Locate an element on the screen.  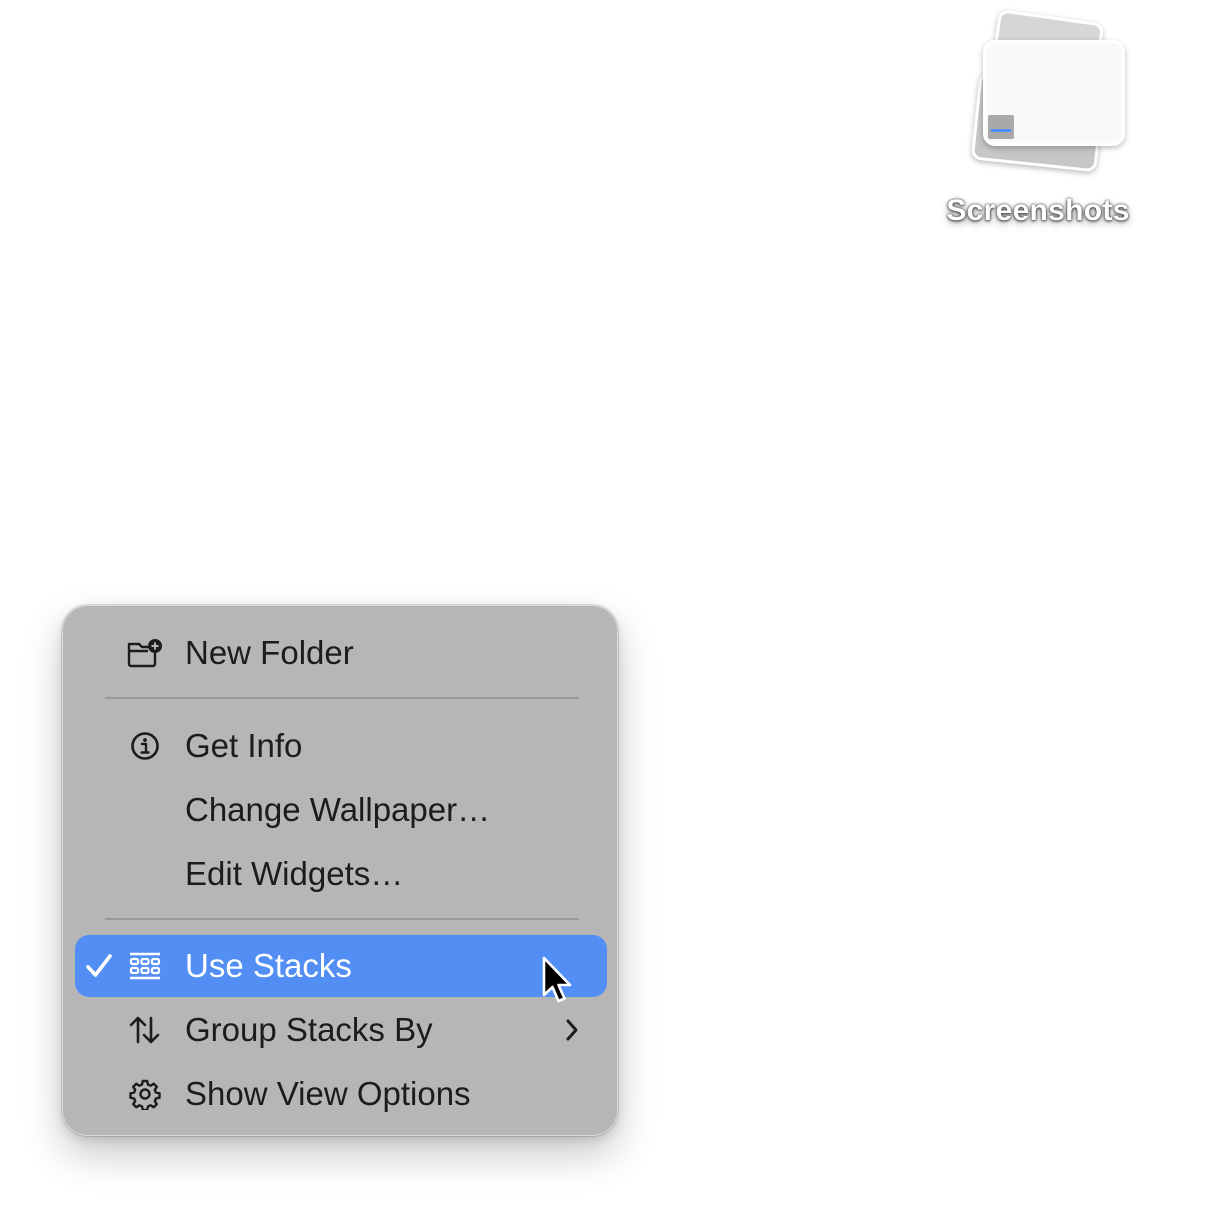
chevron-right-icon is located at coordinates (572, 1030).